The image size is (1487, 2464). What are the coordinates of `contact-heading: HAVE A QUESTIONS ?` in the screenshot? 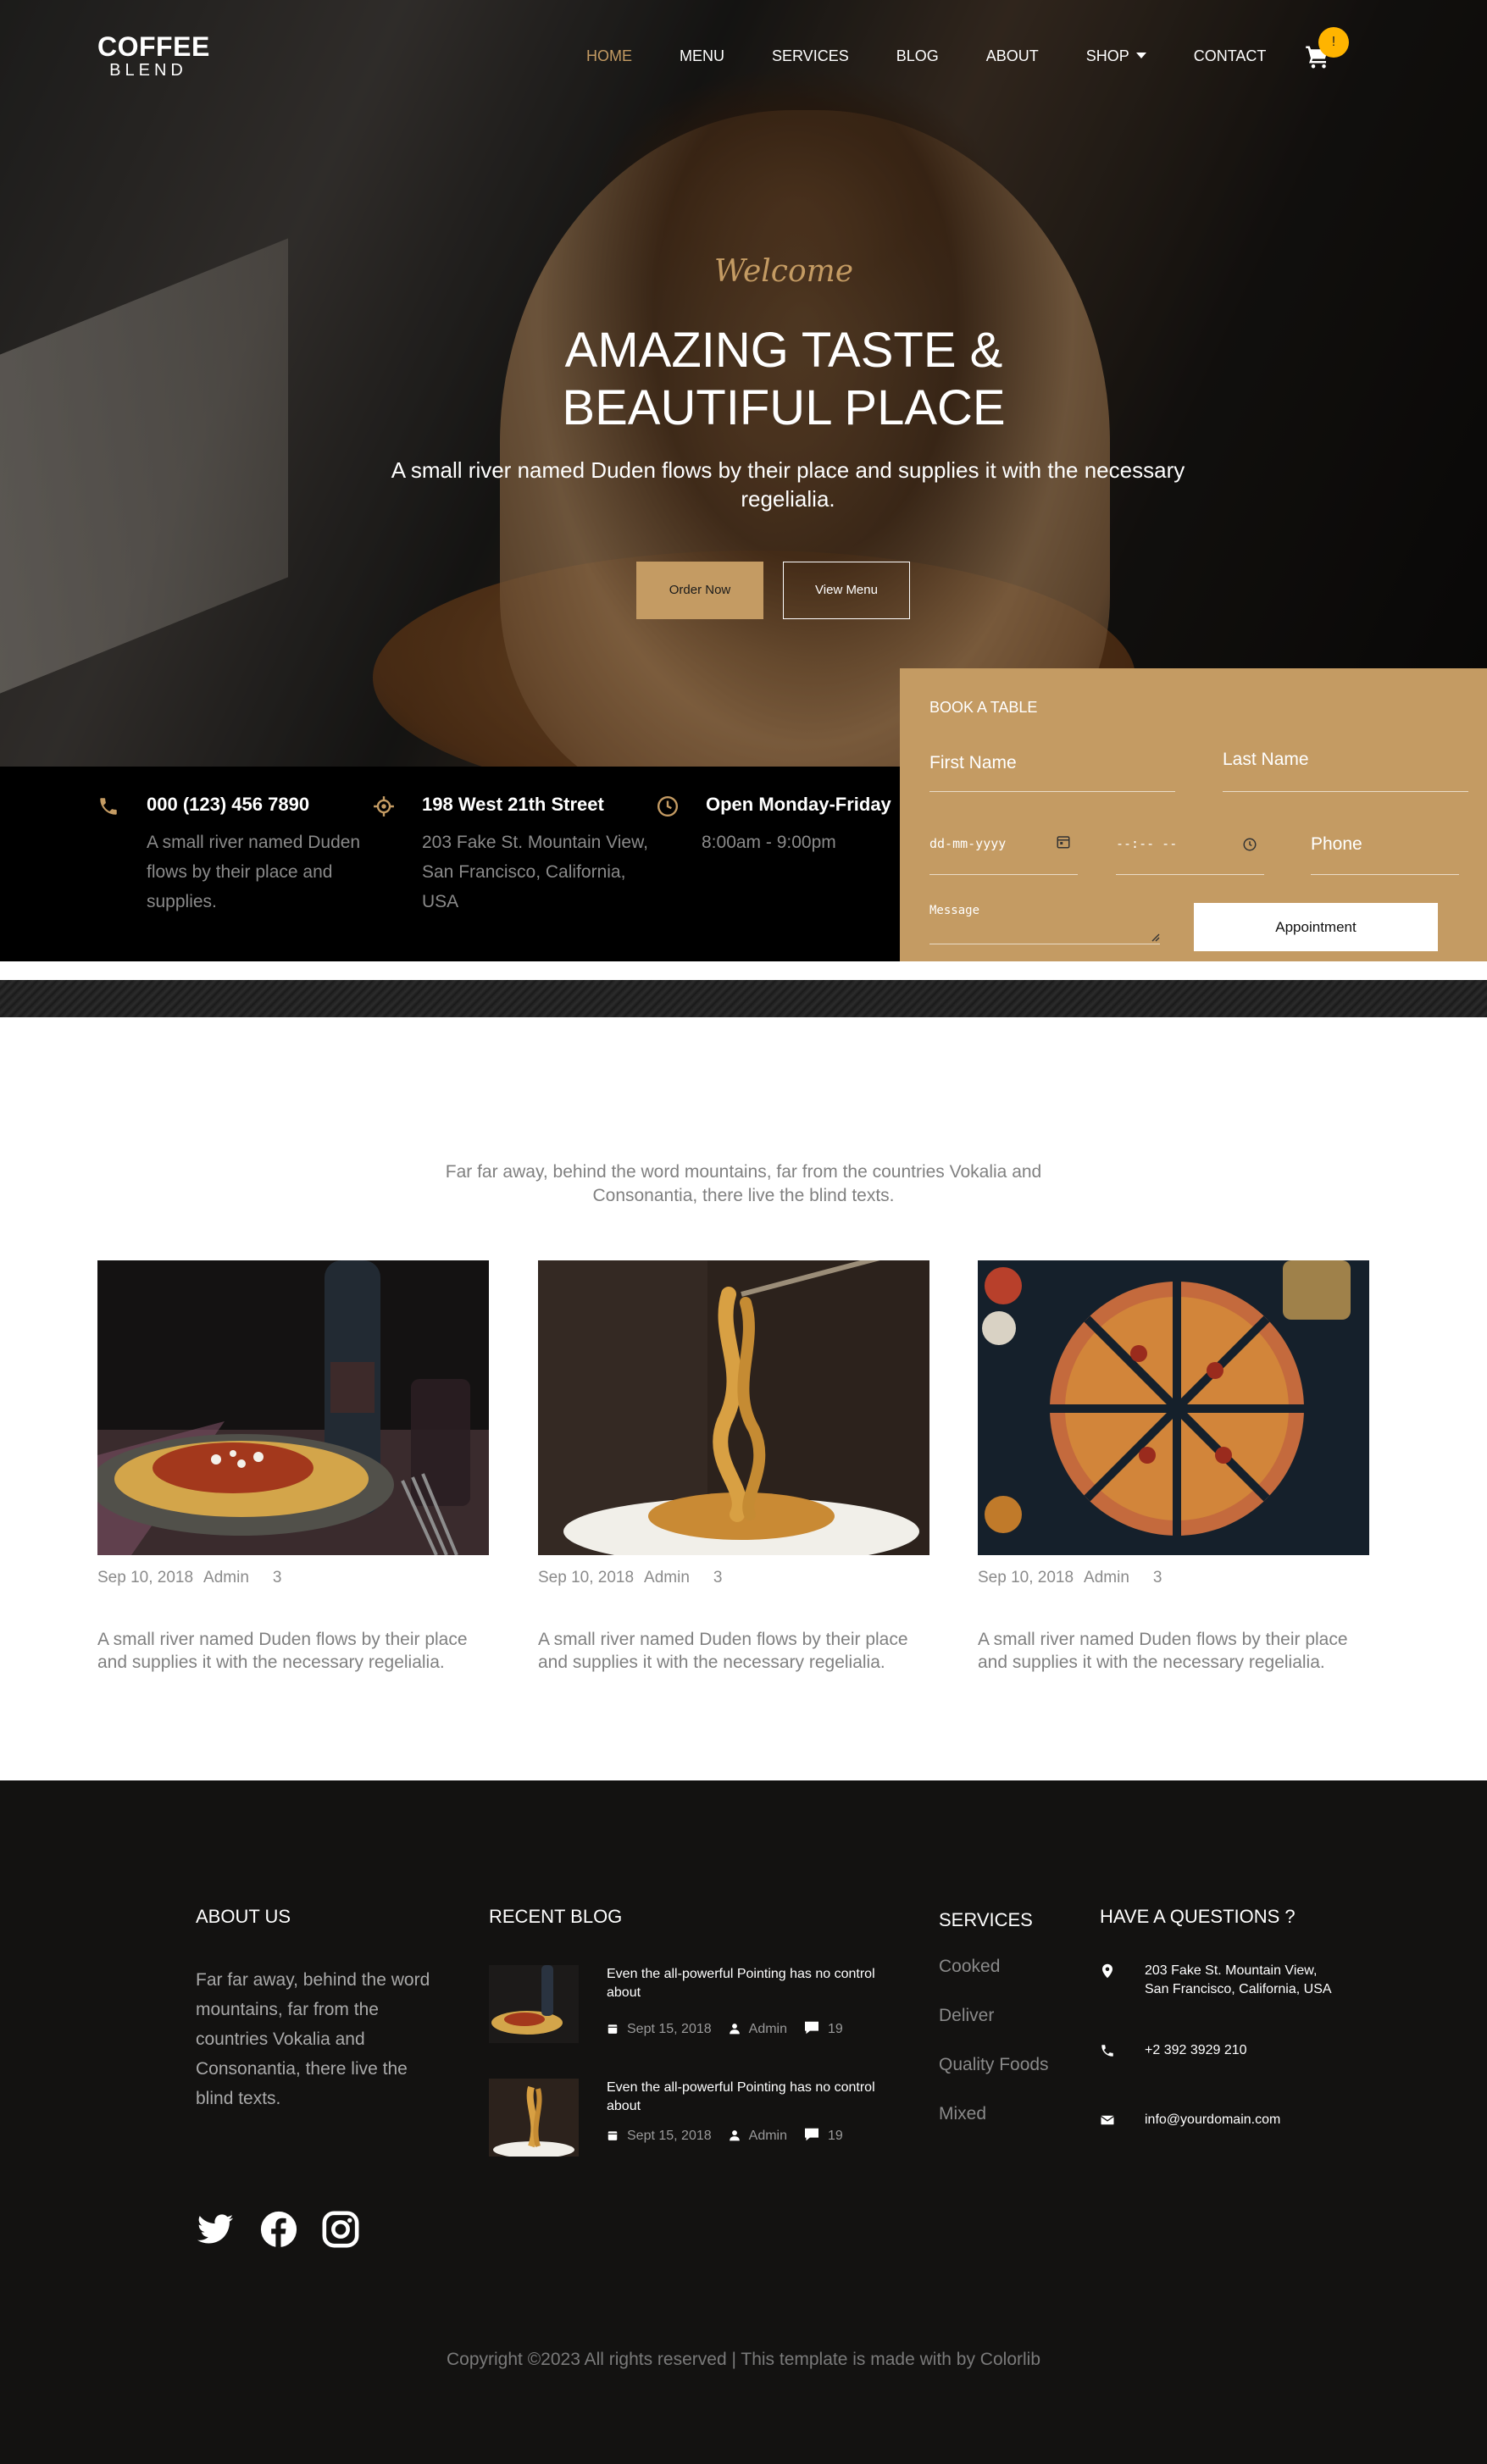 It's located at (1198, 1916).